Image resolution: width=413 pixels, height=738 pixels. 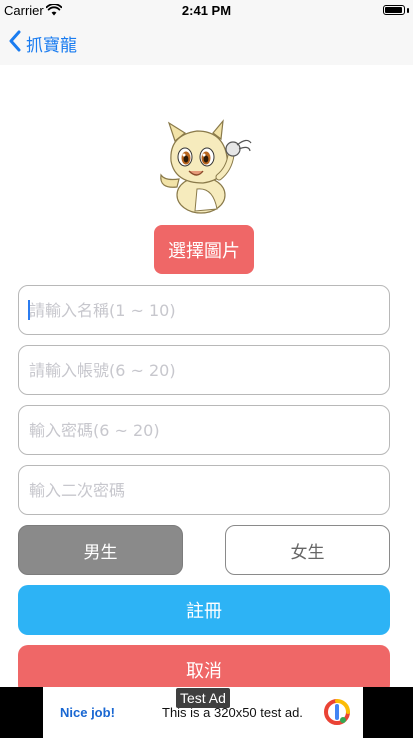 I want to click on status-bar: Carrier 2:41 PM, so click(x=206, y=11).